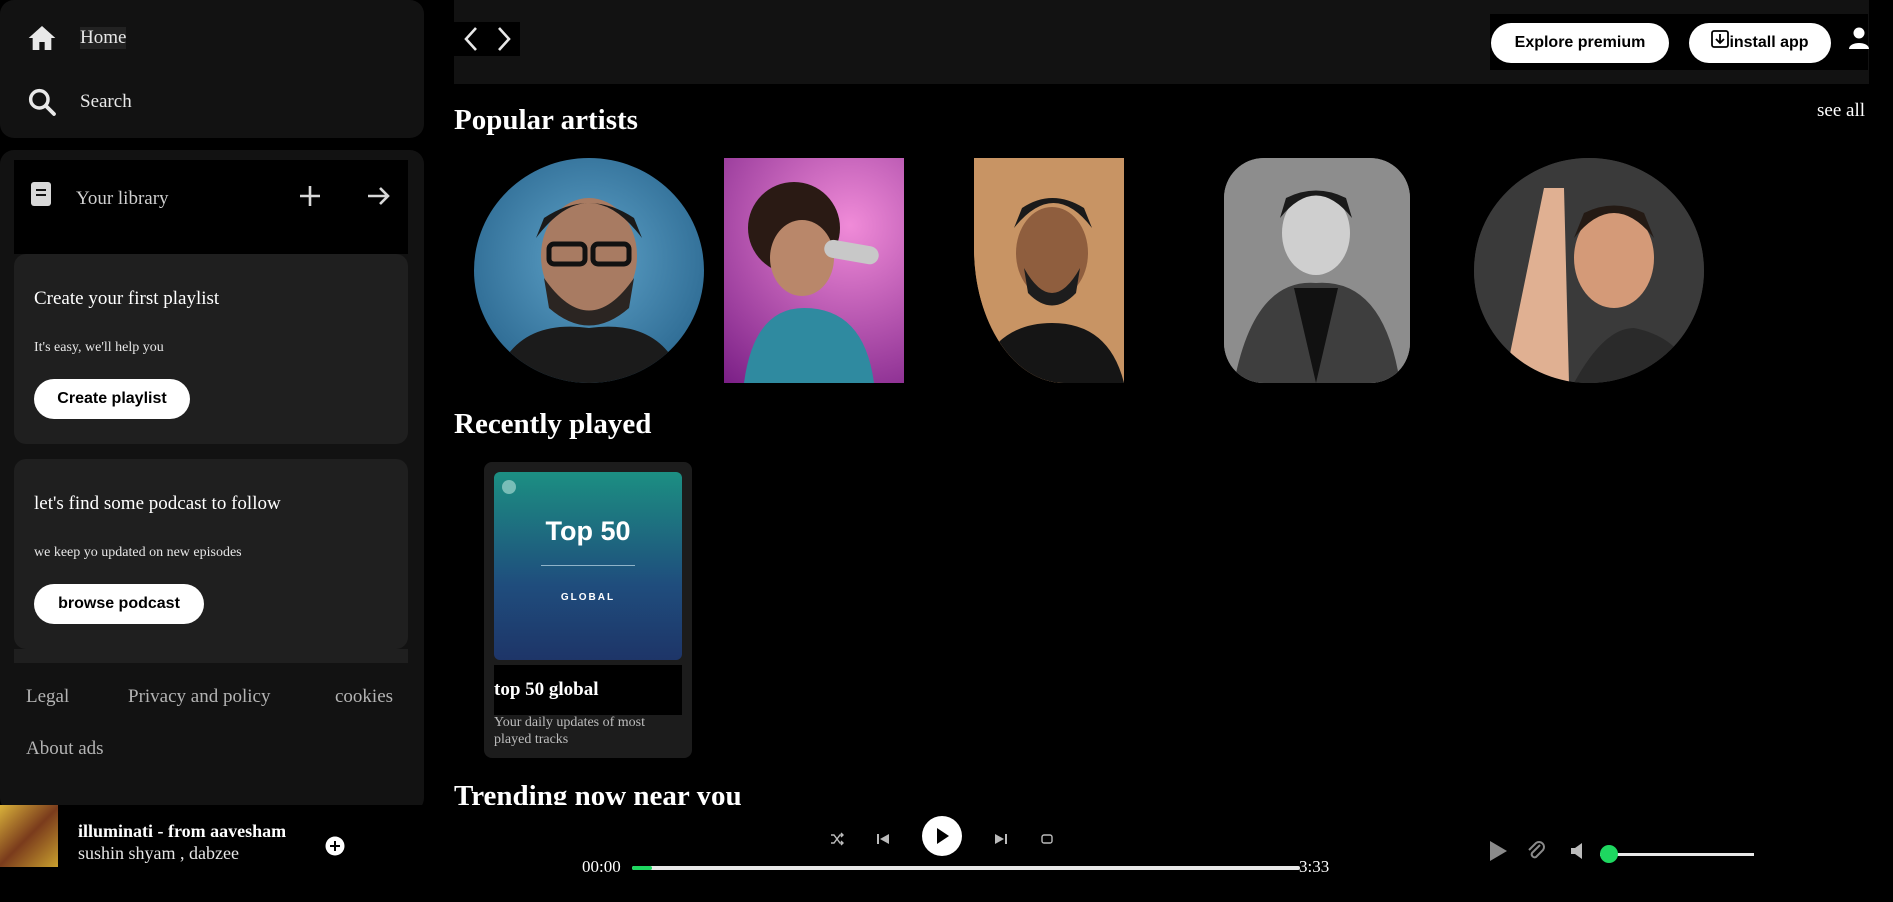  I want to click on nav-home-label: Home, so click(103, 38).